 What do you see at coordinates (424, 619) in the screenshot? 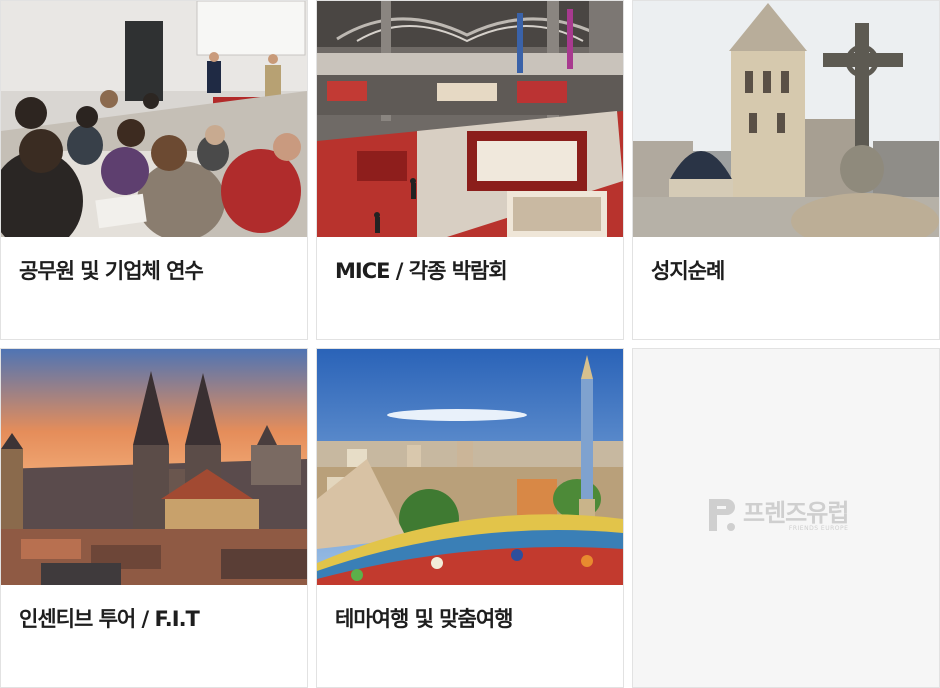
I see `card-label: 테마여행 및 맞춤여행` at bounding box center [424, 619].